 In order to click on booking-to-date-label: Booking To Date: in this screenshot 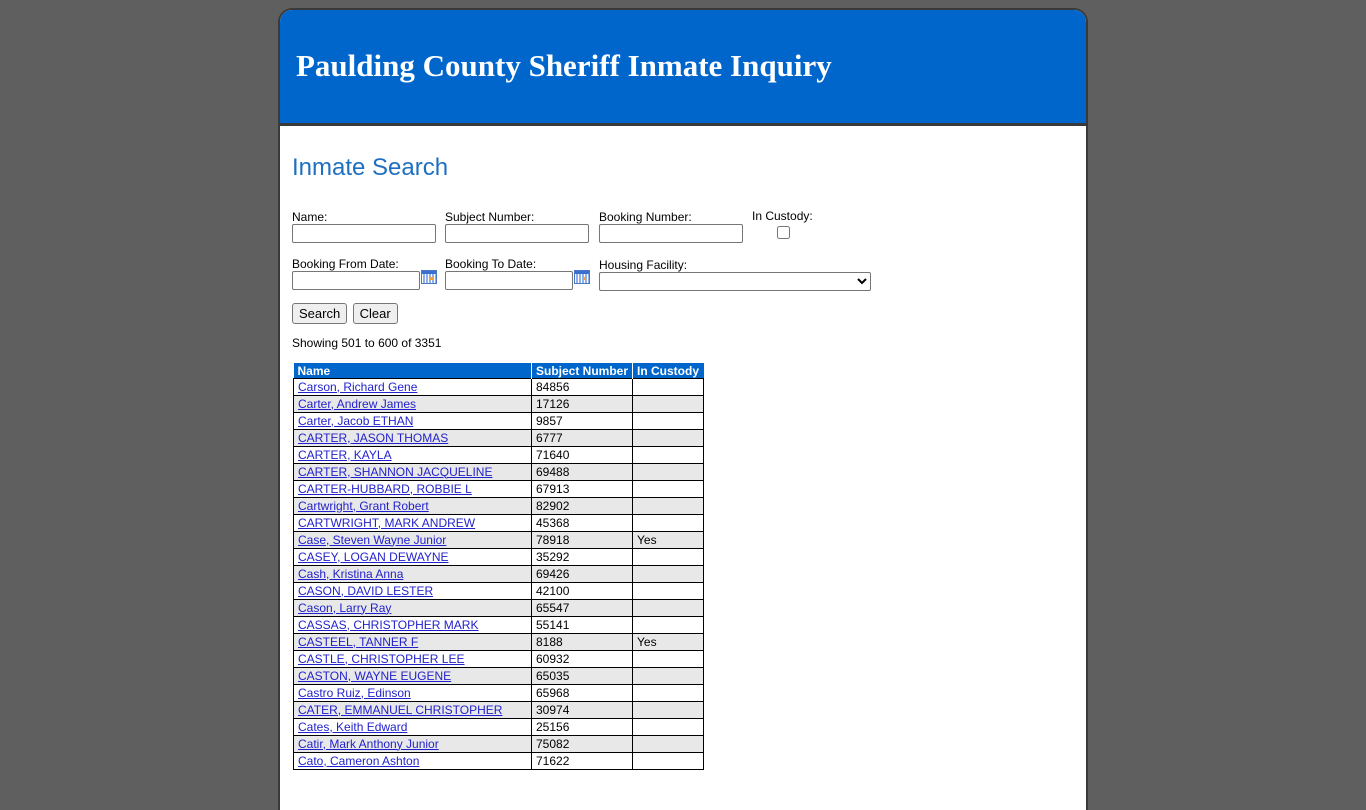, I will do `click(491, 264)`.